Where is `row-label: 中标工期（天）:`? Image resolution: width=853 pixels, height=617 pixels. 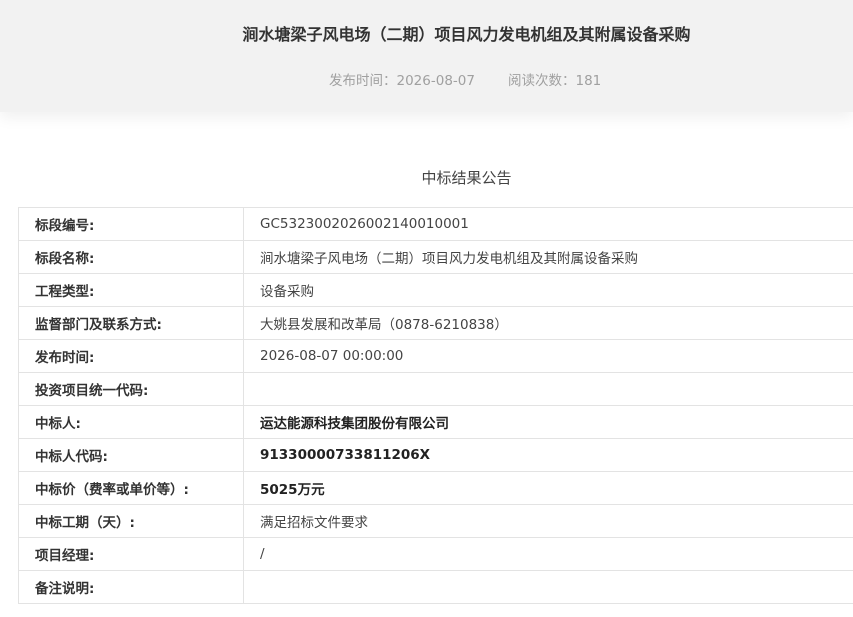 row-label: 中标工期（天）: is located at coordinates (131, 521).